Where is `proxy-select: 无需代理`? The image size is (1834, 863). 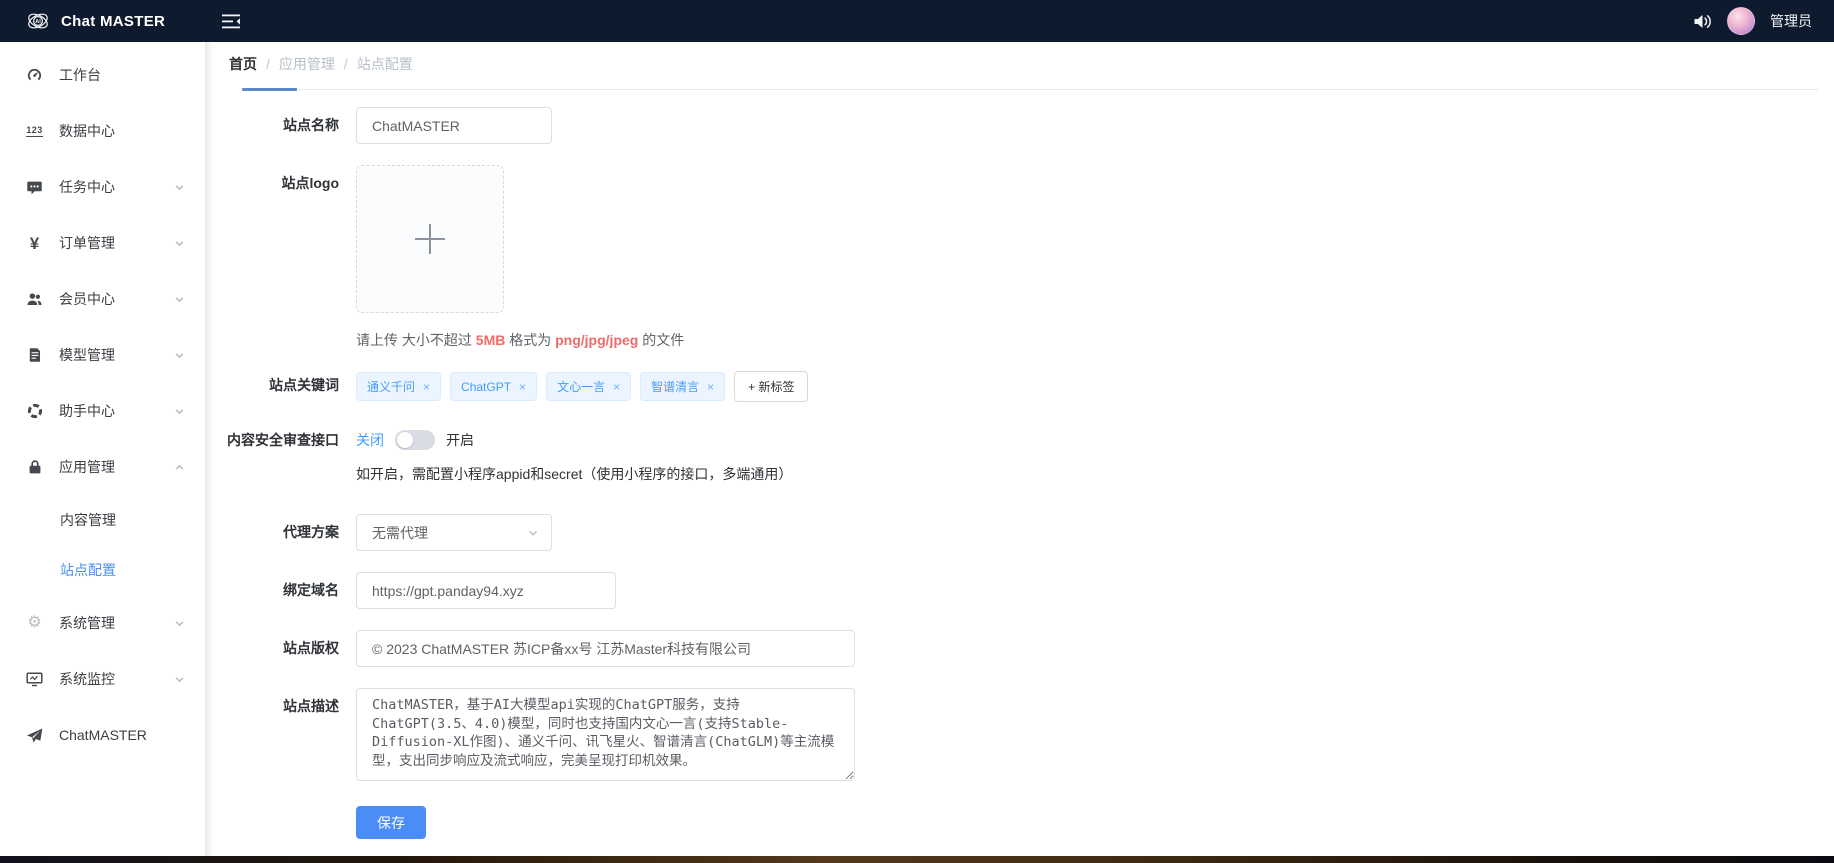
proxy-select: 无需代理 is located at coordinates (454, 532).